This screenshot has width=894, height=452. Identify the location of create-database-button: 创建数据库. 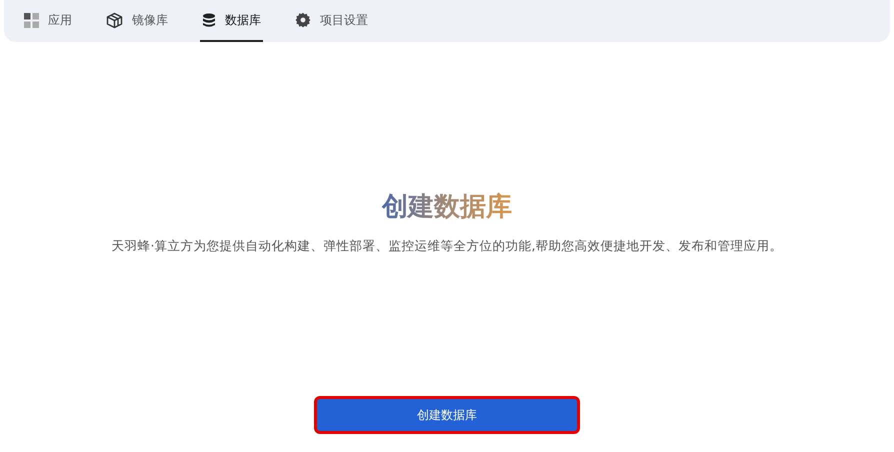
(447, 415).